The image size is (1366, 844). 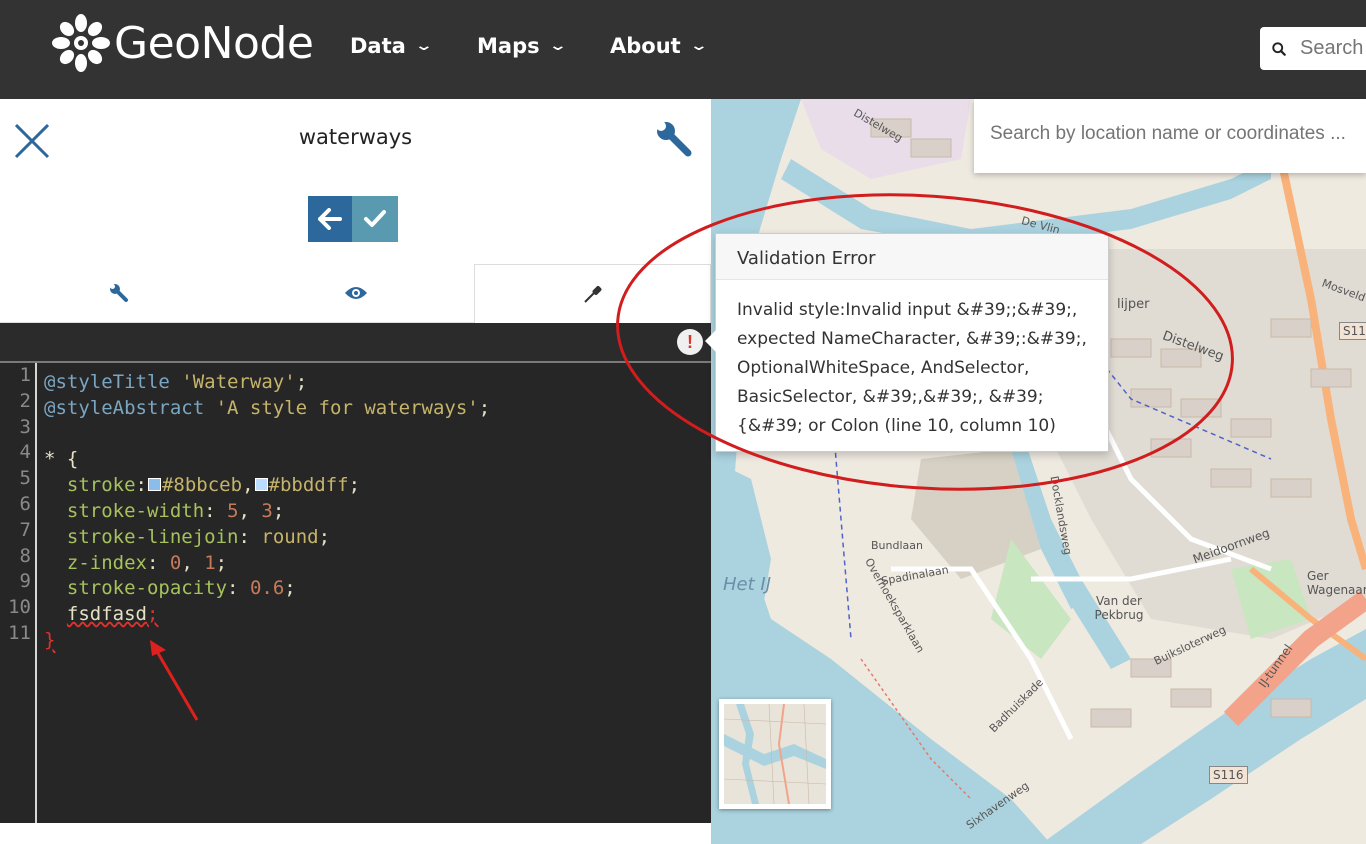 What do you see at coordinates (147, 588) in the screenshot?
I see `code-token: stroke-opacity` at bounding box center [147, 588].